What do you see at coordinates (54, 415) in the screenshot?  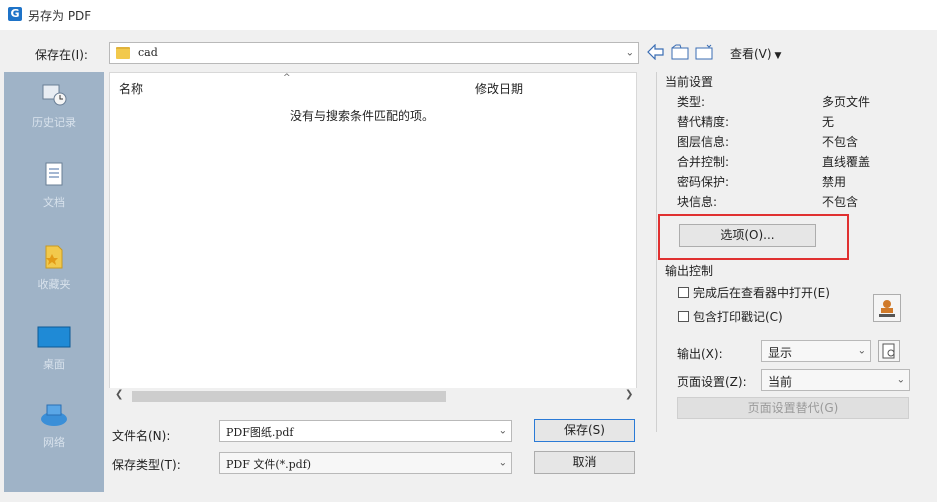 I see `network-icon` at bounding box center [54, 415].